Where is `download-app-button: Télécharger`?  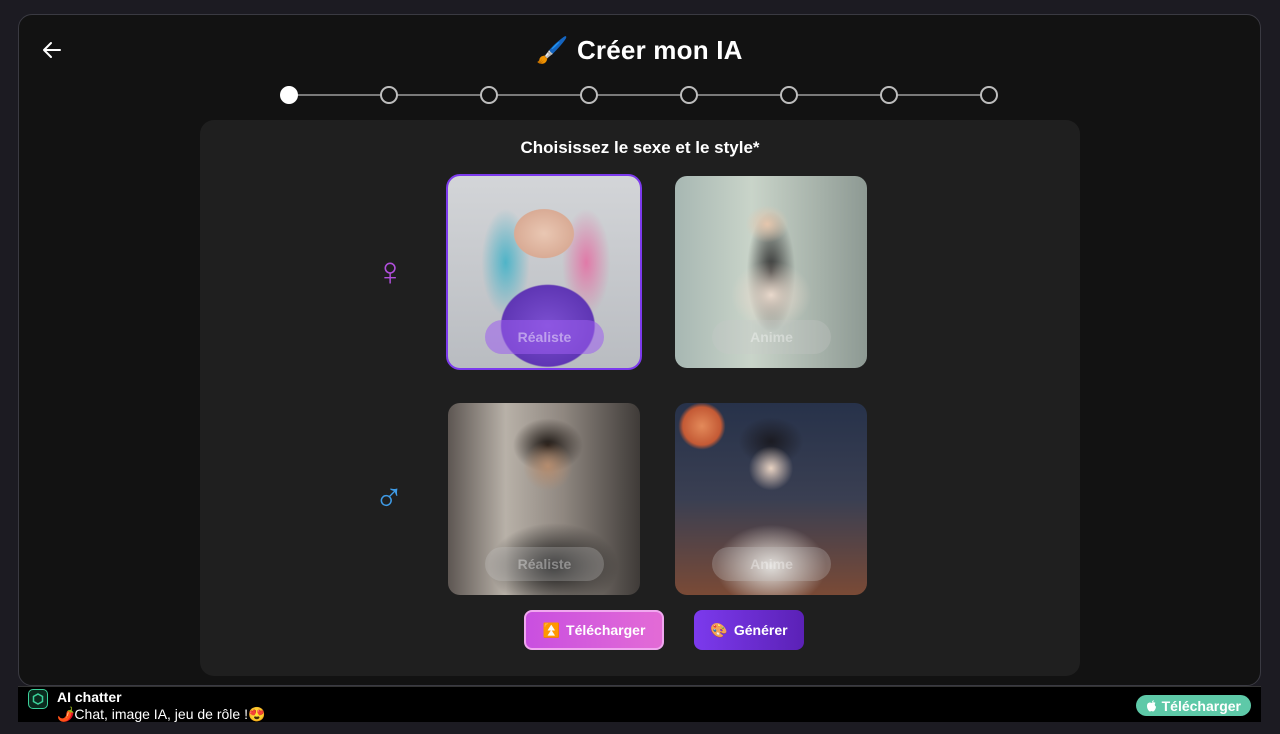
download-app-button: Télécharger is located at coordinates (1193, 705).